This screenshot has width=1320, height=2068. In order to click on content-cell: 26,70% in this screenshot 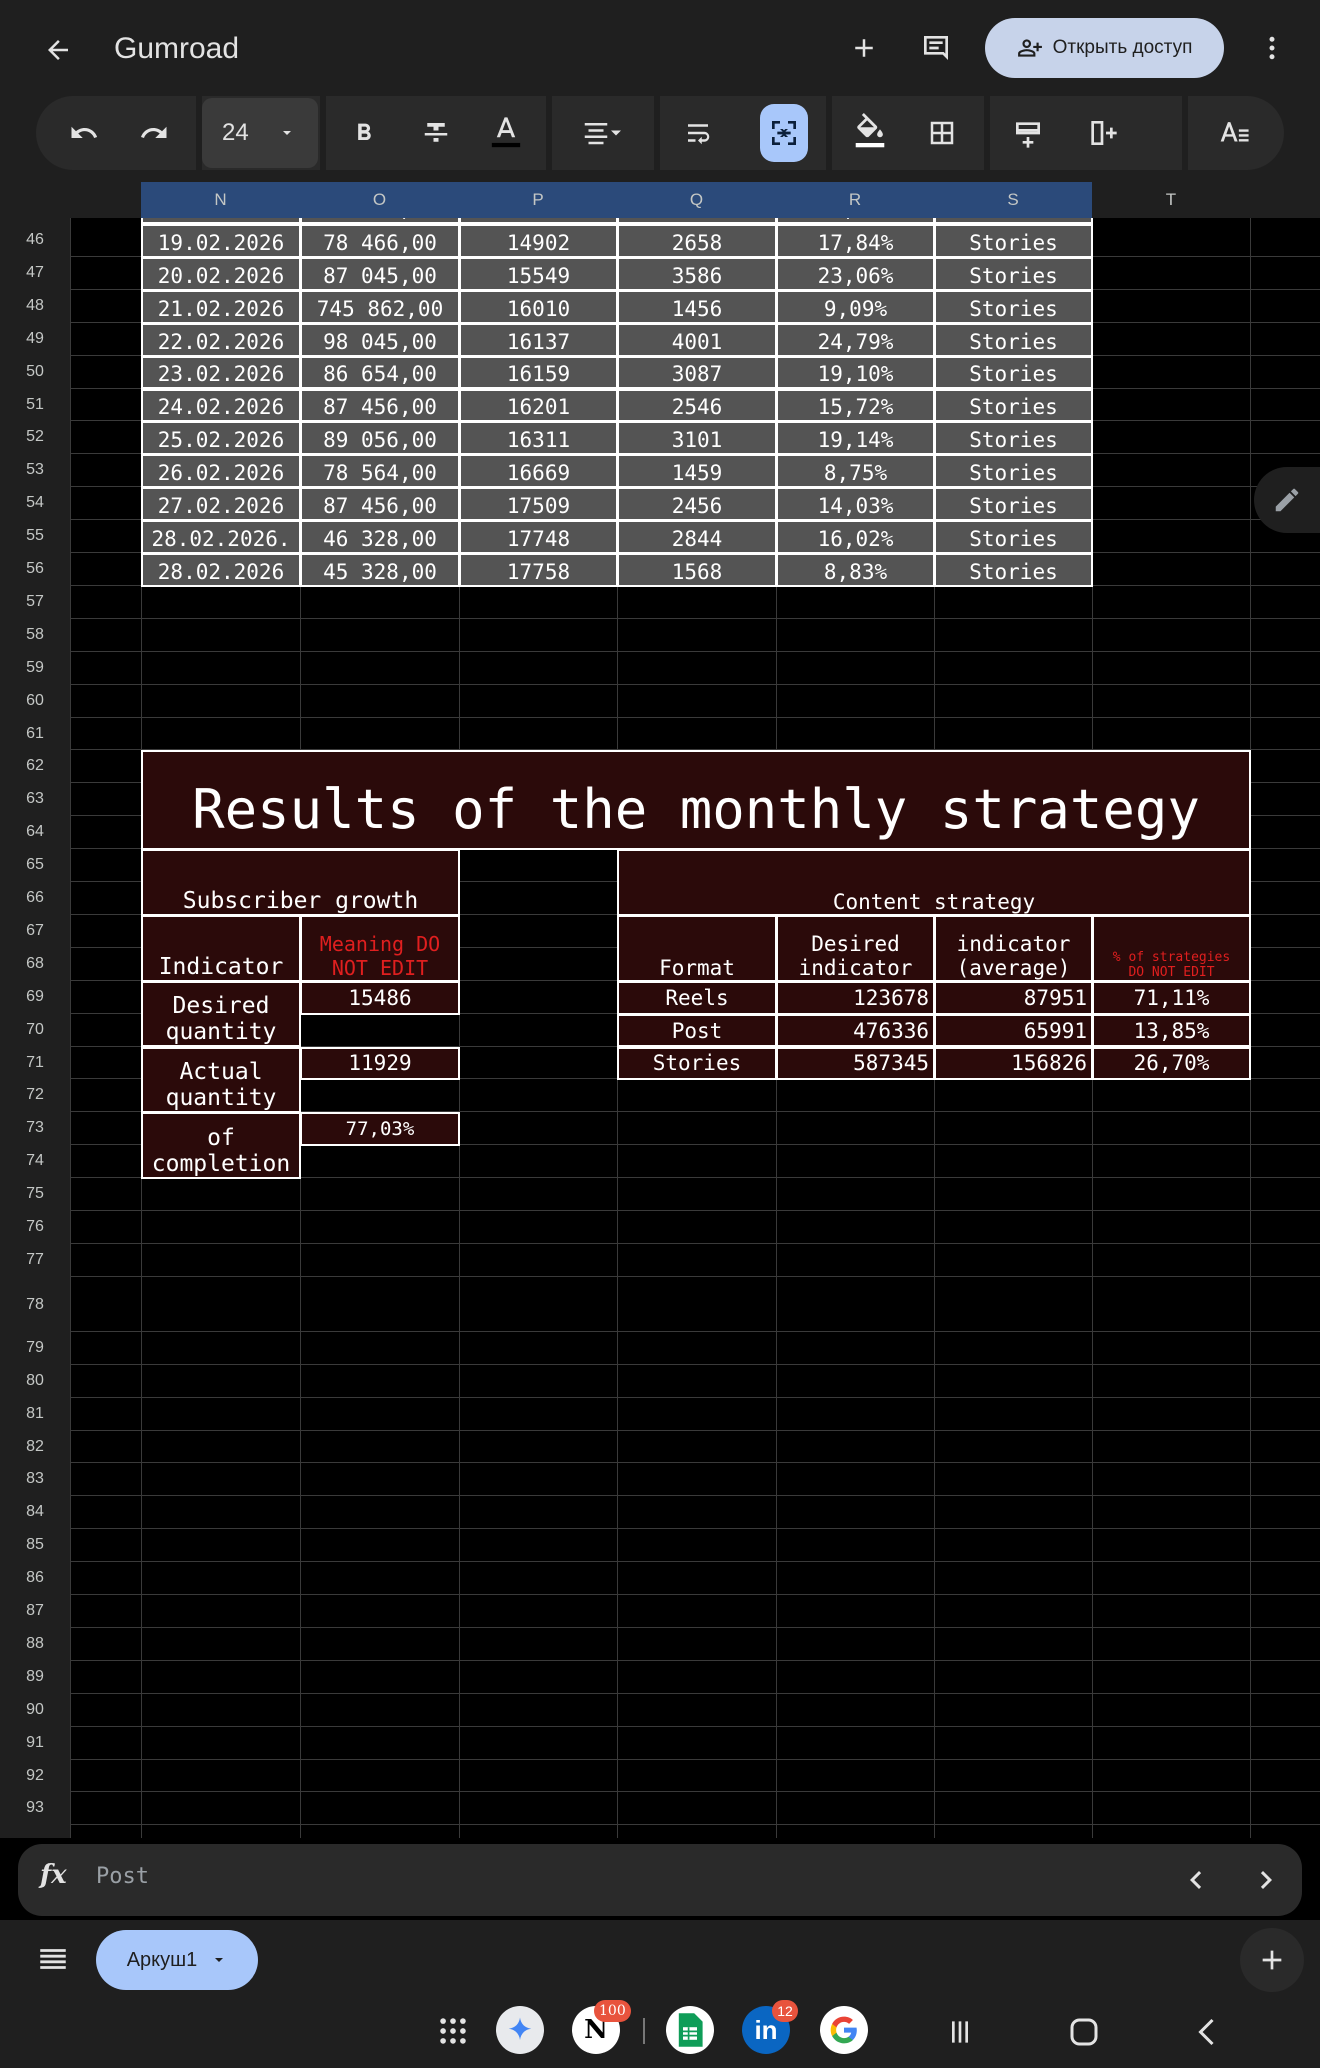, I will do `click(1171, 1063)`.